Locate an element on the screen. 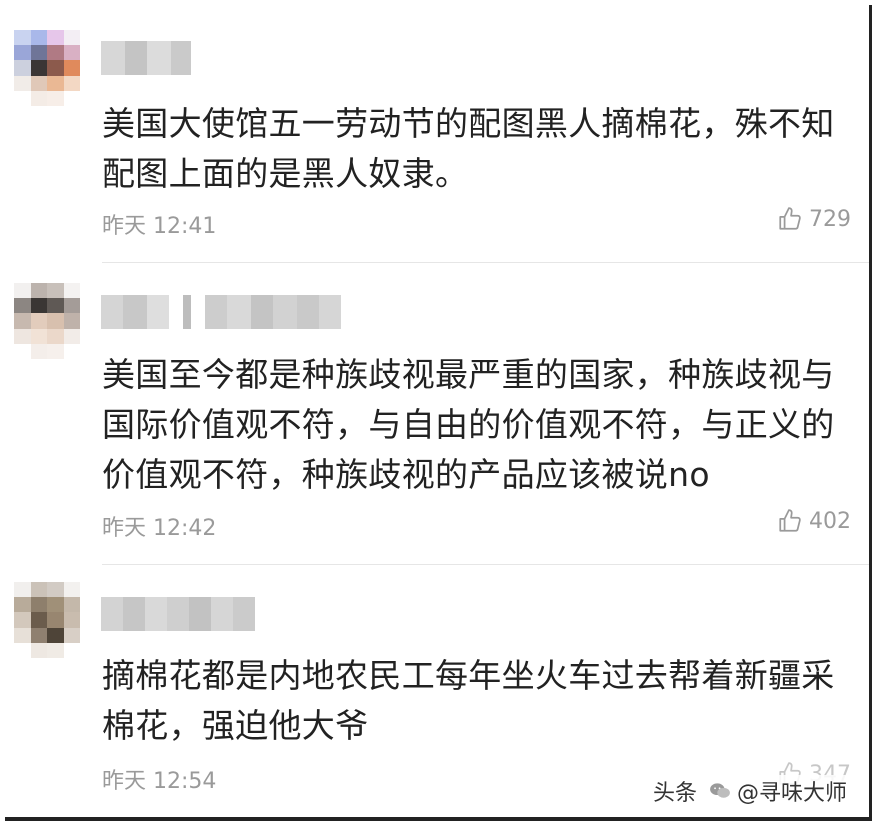 Image resolution: width=878 pixels, height=824 pixels. like-button: 402 is located at coordinates (814, 521).